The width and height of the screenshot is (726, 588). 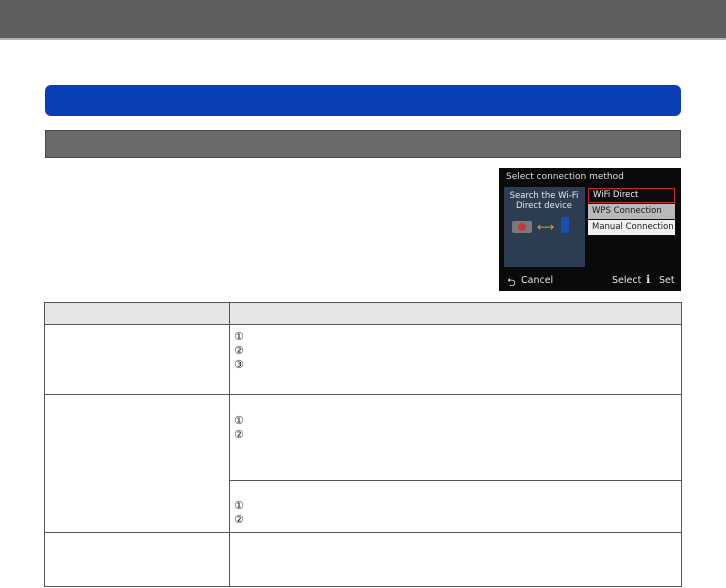 I want to click on cancel-label: Cancel, so click(x=537, y=280).